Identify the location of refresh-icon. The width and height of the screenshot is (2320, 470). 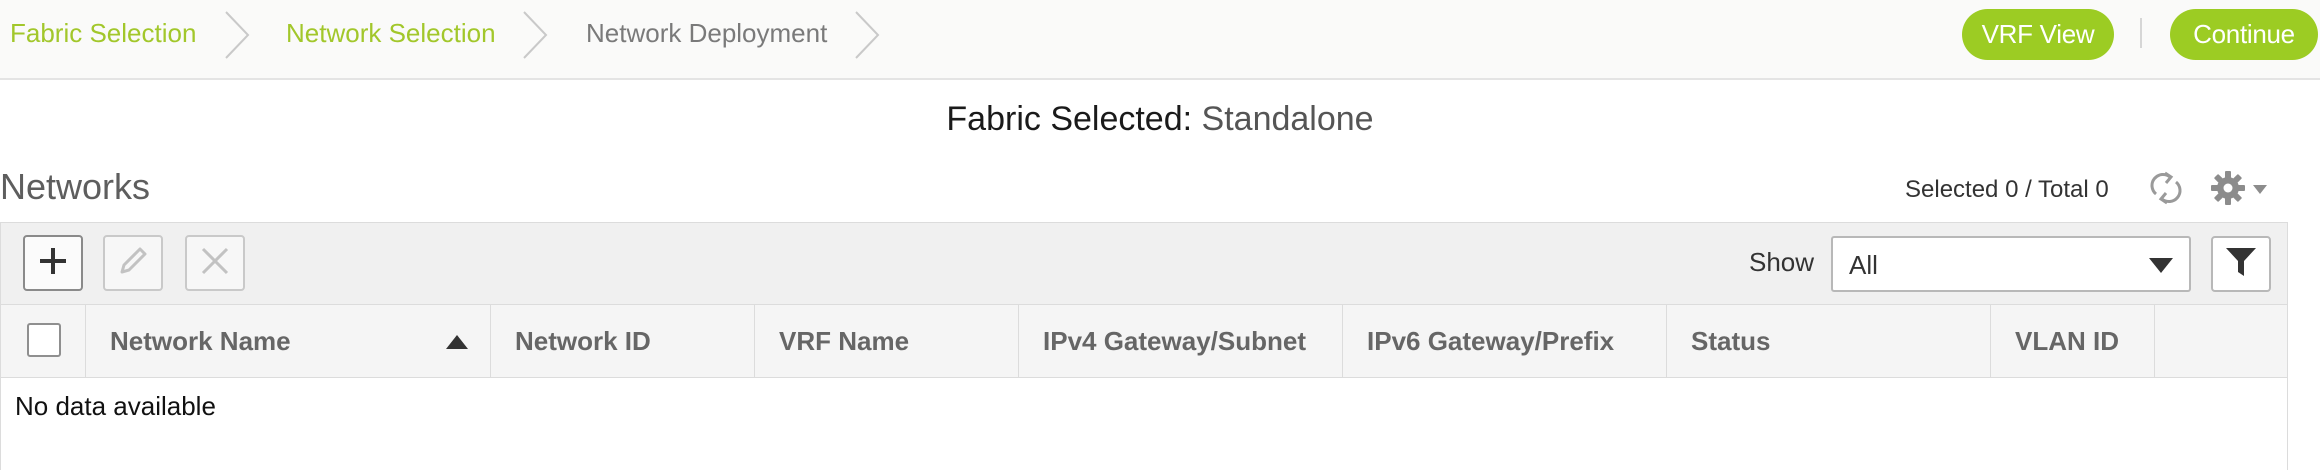
(2166, 188).